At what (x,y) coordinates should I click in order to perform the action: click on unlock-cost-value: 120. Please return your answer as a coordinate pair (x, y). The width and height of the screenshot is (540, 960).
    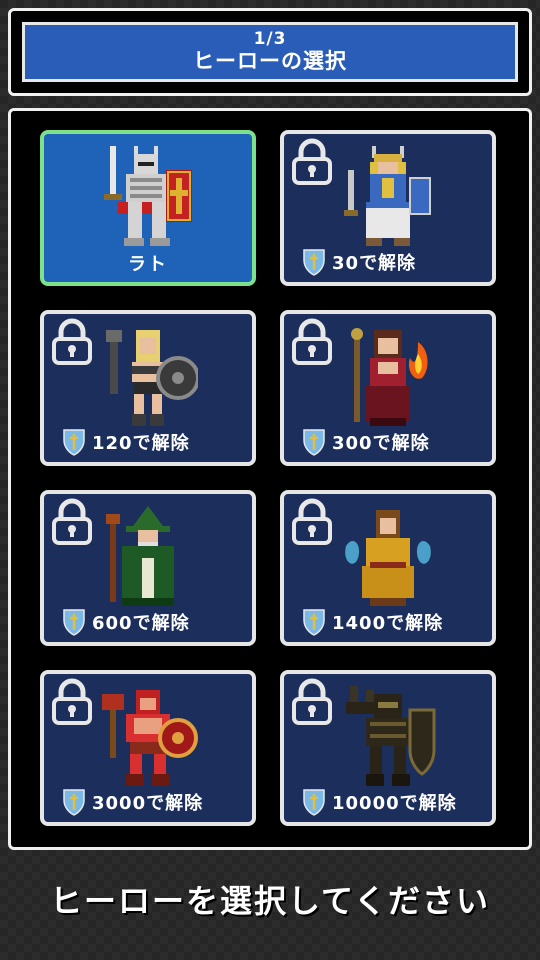
    Looking at the image, I should click on (112, 443).